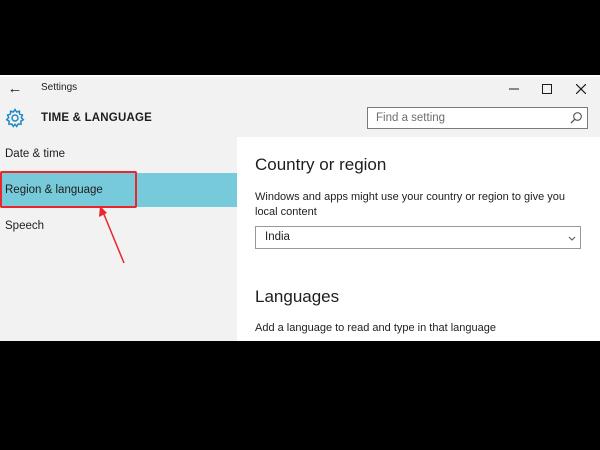 The image size is (600, 450). What do you see at coordinates (300, 119) in the screenshot?
I see `page-header: TIME & LANGUAGE` at bounding box center [300, 119].